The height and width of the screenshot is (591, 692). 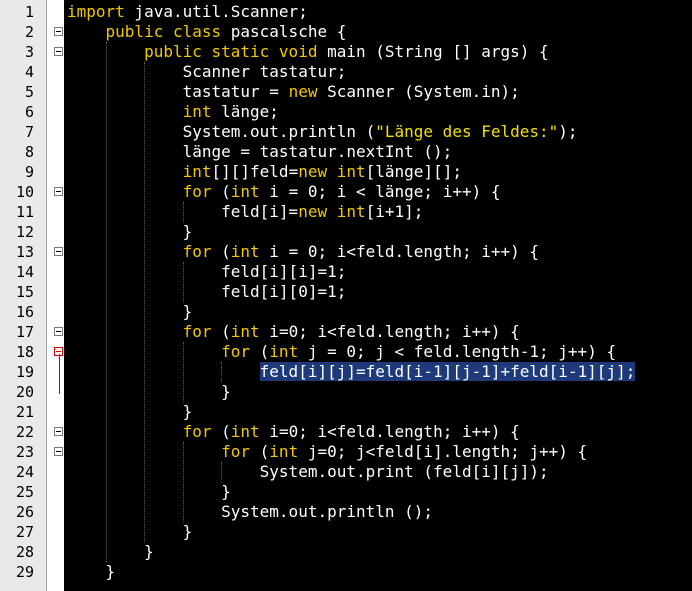 I want to click on code-line: 26 System.out.println ();, so click(x=346, y=512).